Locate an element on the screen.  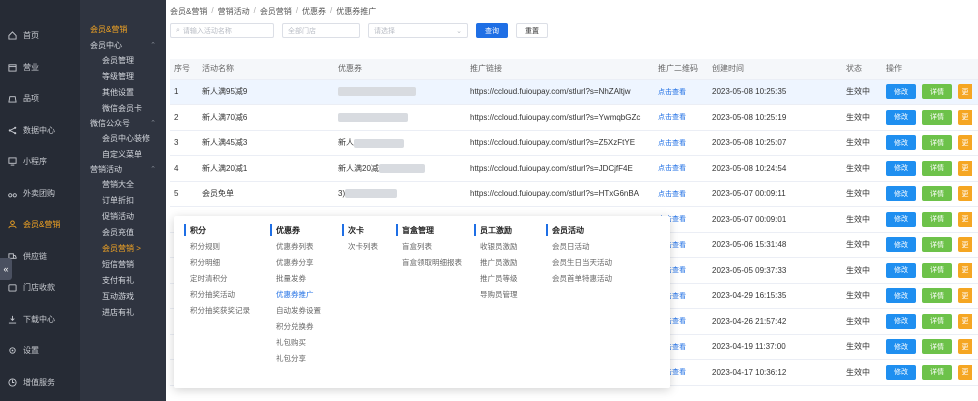
mega-menu-link: 优惠券推广 is located at coordinates (295, 294).